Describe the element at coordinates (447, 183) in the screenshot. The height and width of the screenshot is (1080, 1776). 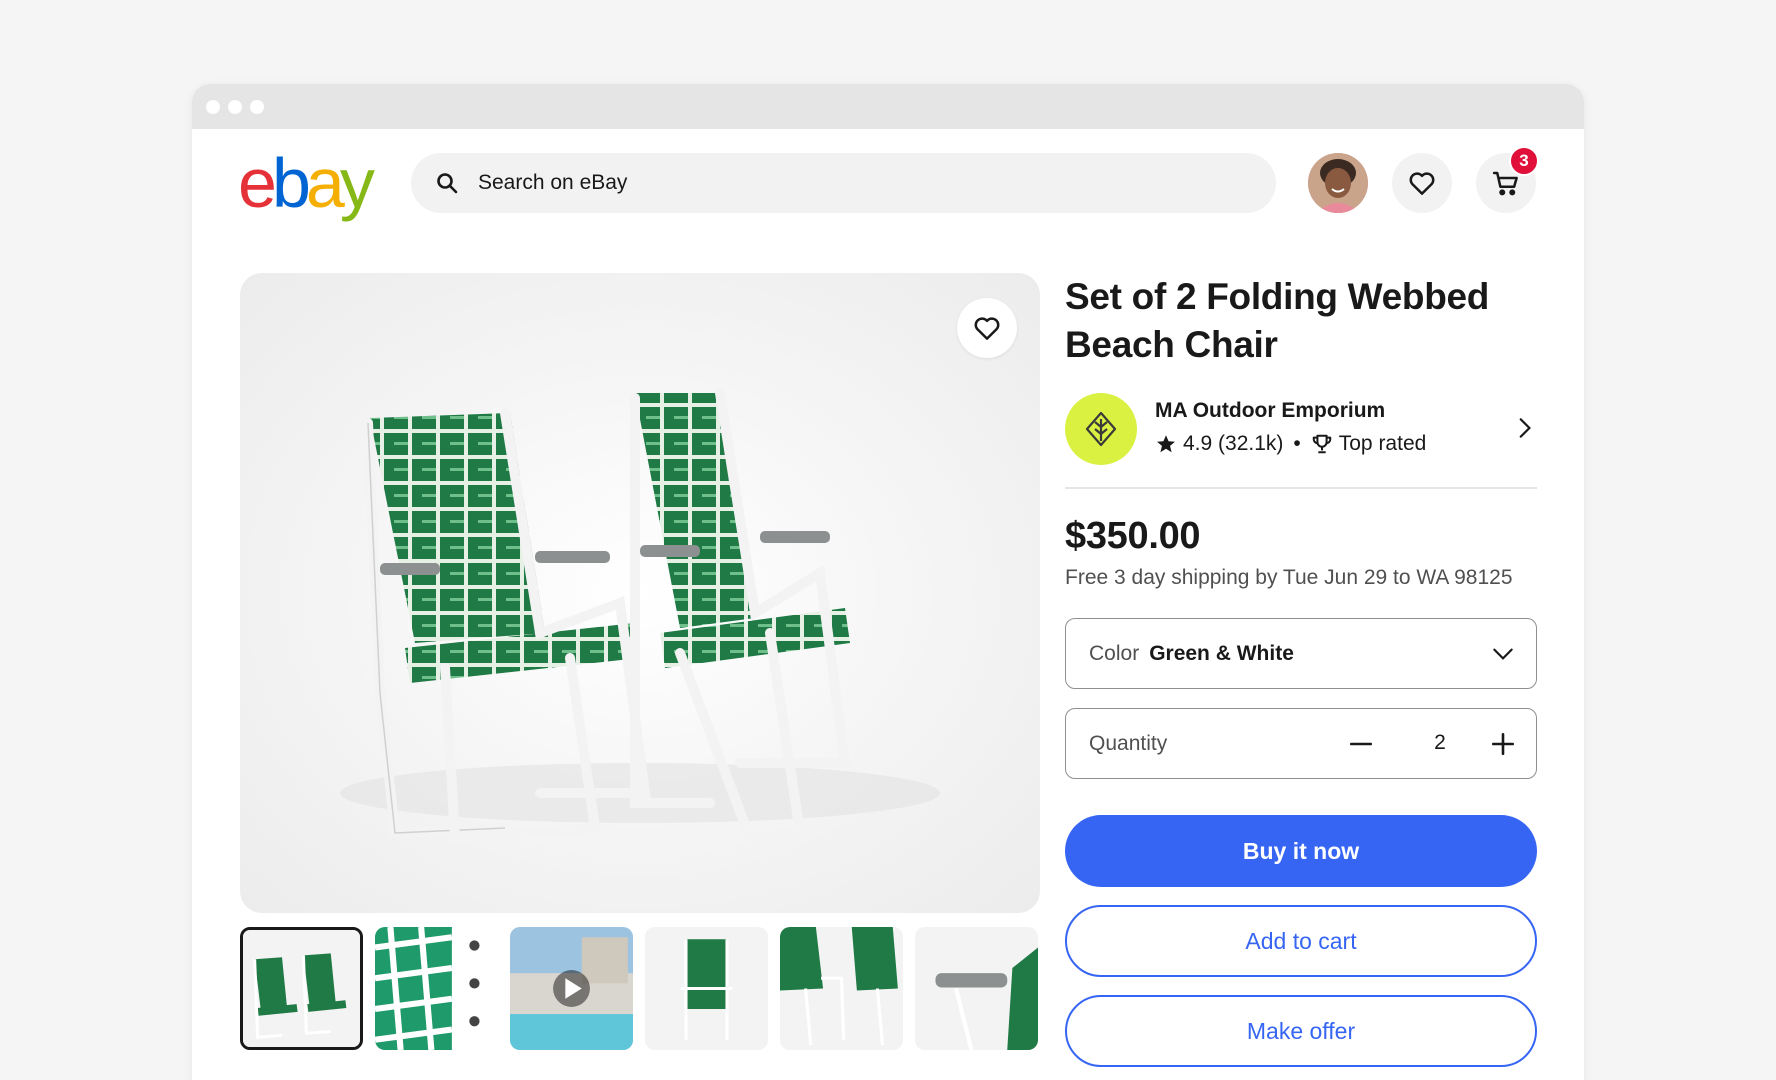
I see `search-icon` at that location.